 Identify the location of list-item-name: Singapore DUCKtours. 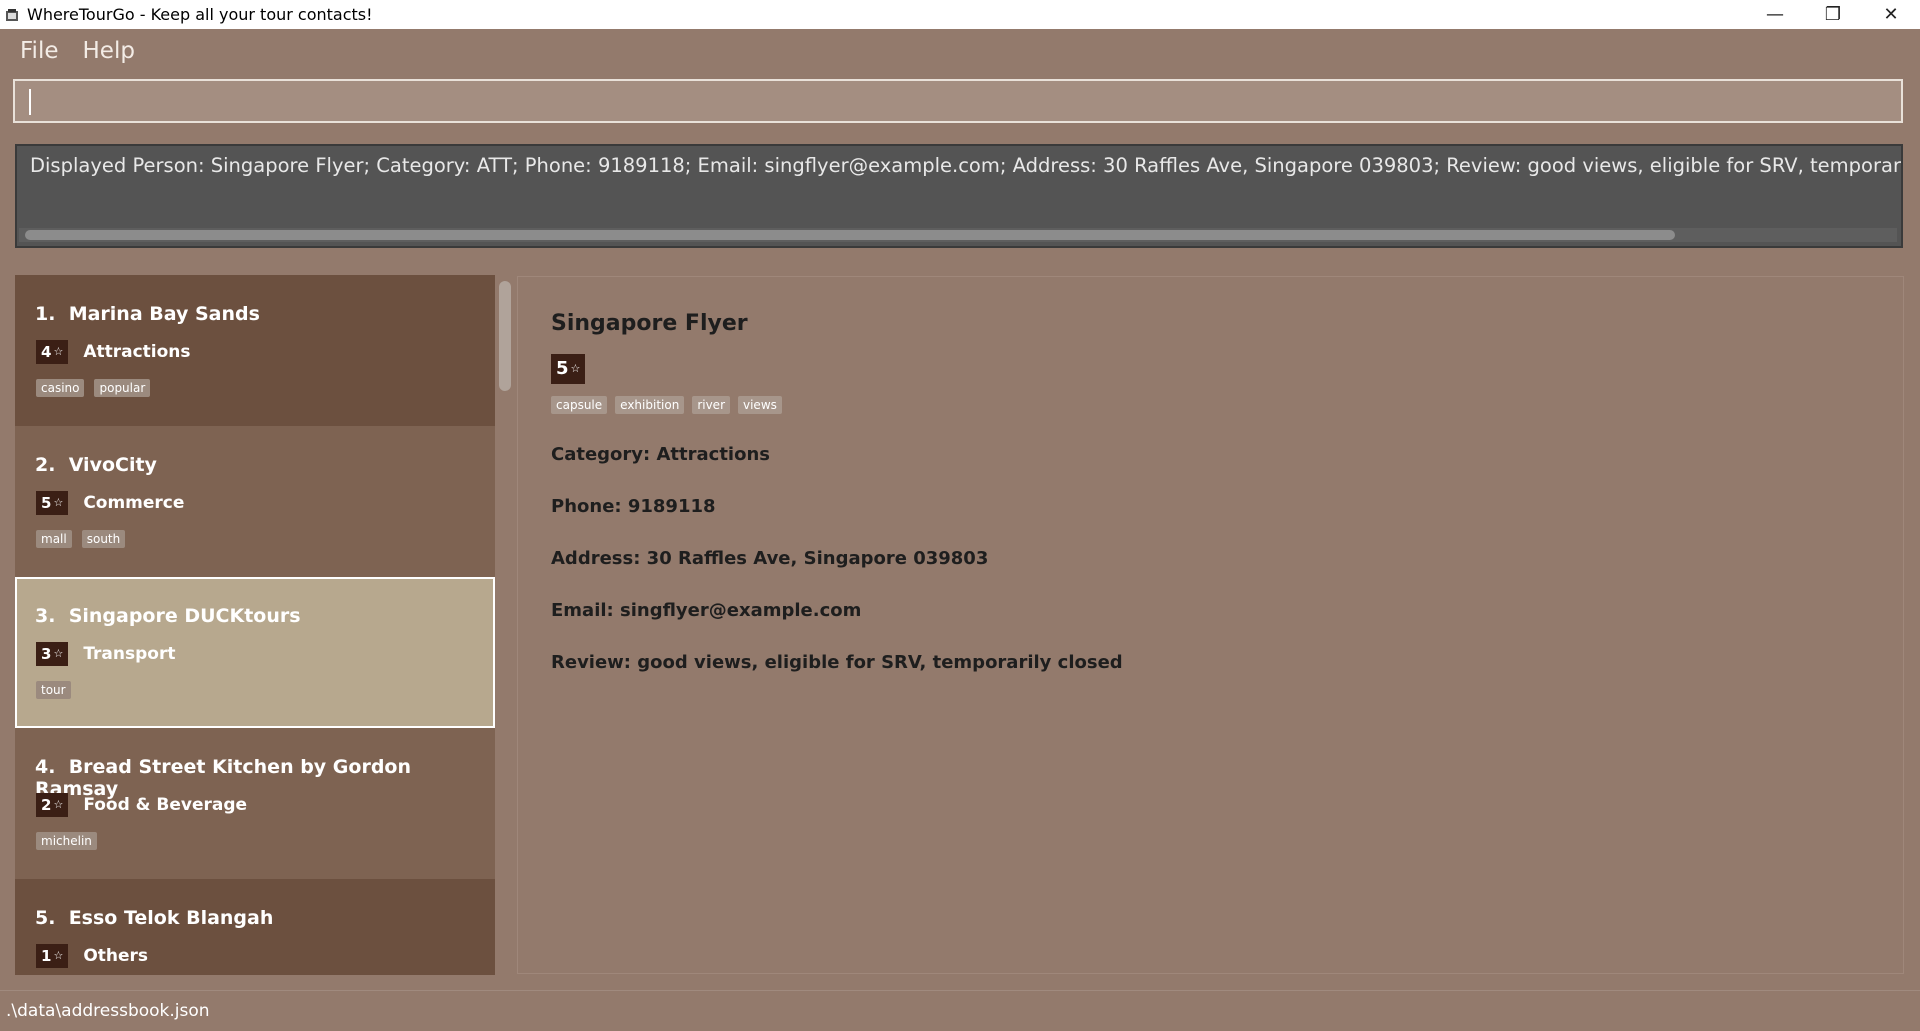
(184, 616).